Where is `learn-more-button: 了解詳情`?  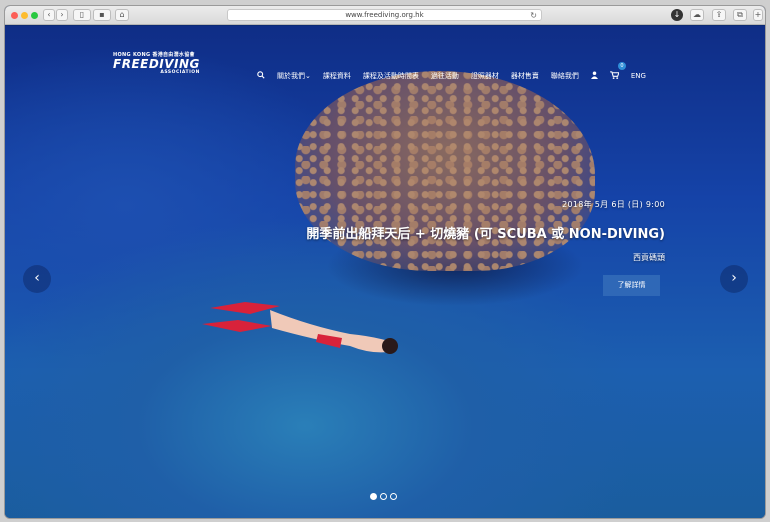 learn-more-button: 了解詳情 is located at coordinates (631, 285).